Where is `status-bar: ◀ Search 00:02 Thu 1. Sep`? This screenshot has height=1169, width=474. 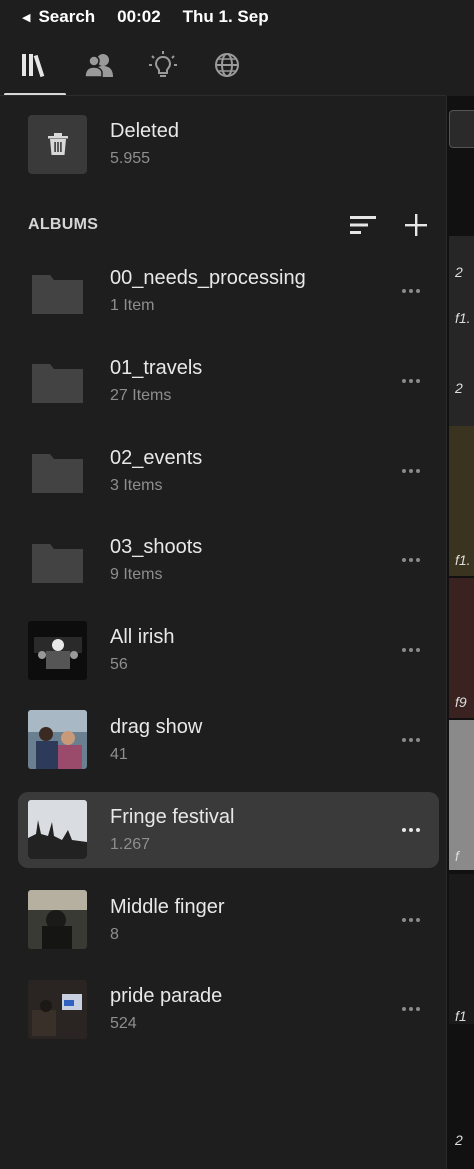
status-bar: ◀ Search 00:02 Thu 1. Sep is located at coordinates (237, 17).